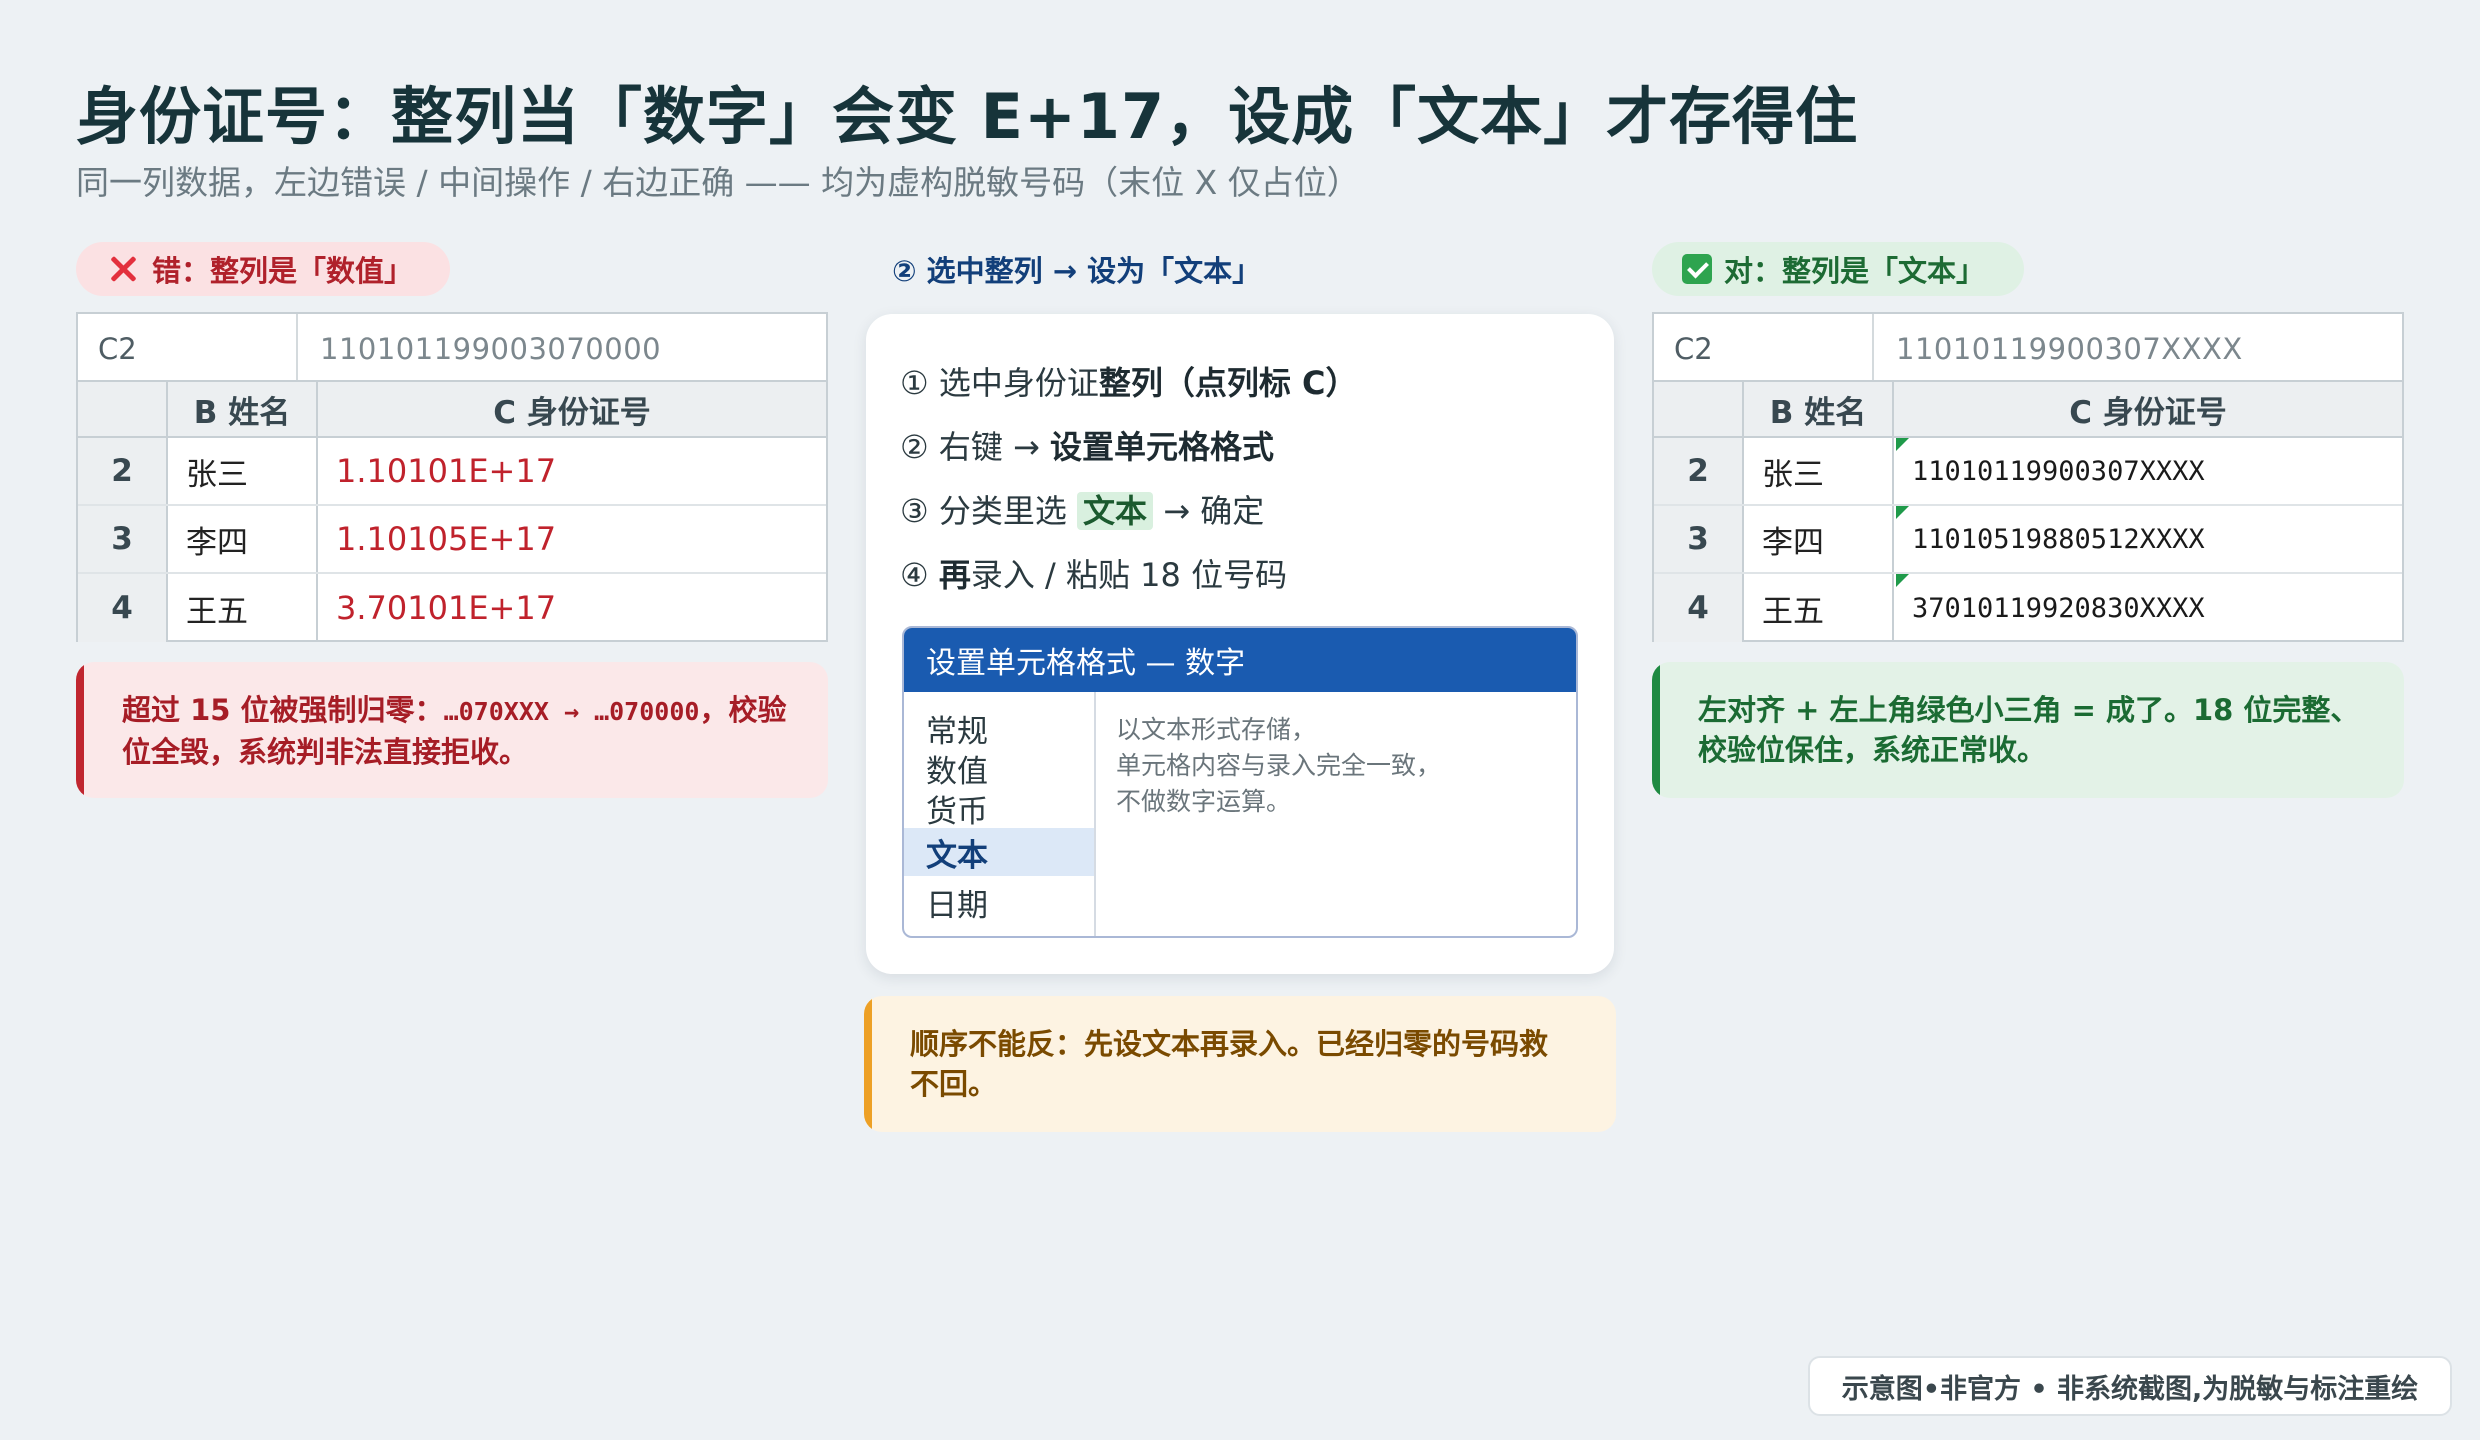 This screenshot has width=2480, height=1440. I want to click on note-code: …070XXX → …070000, so click(571, 711).